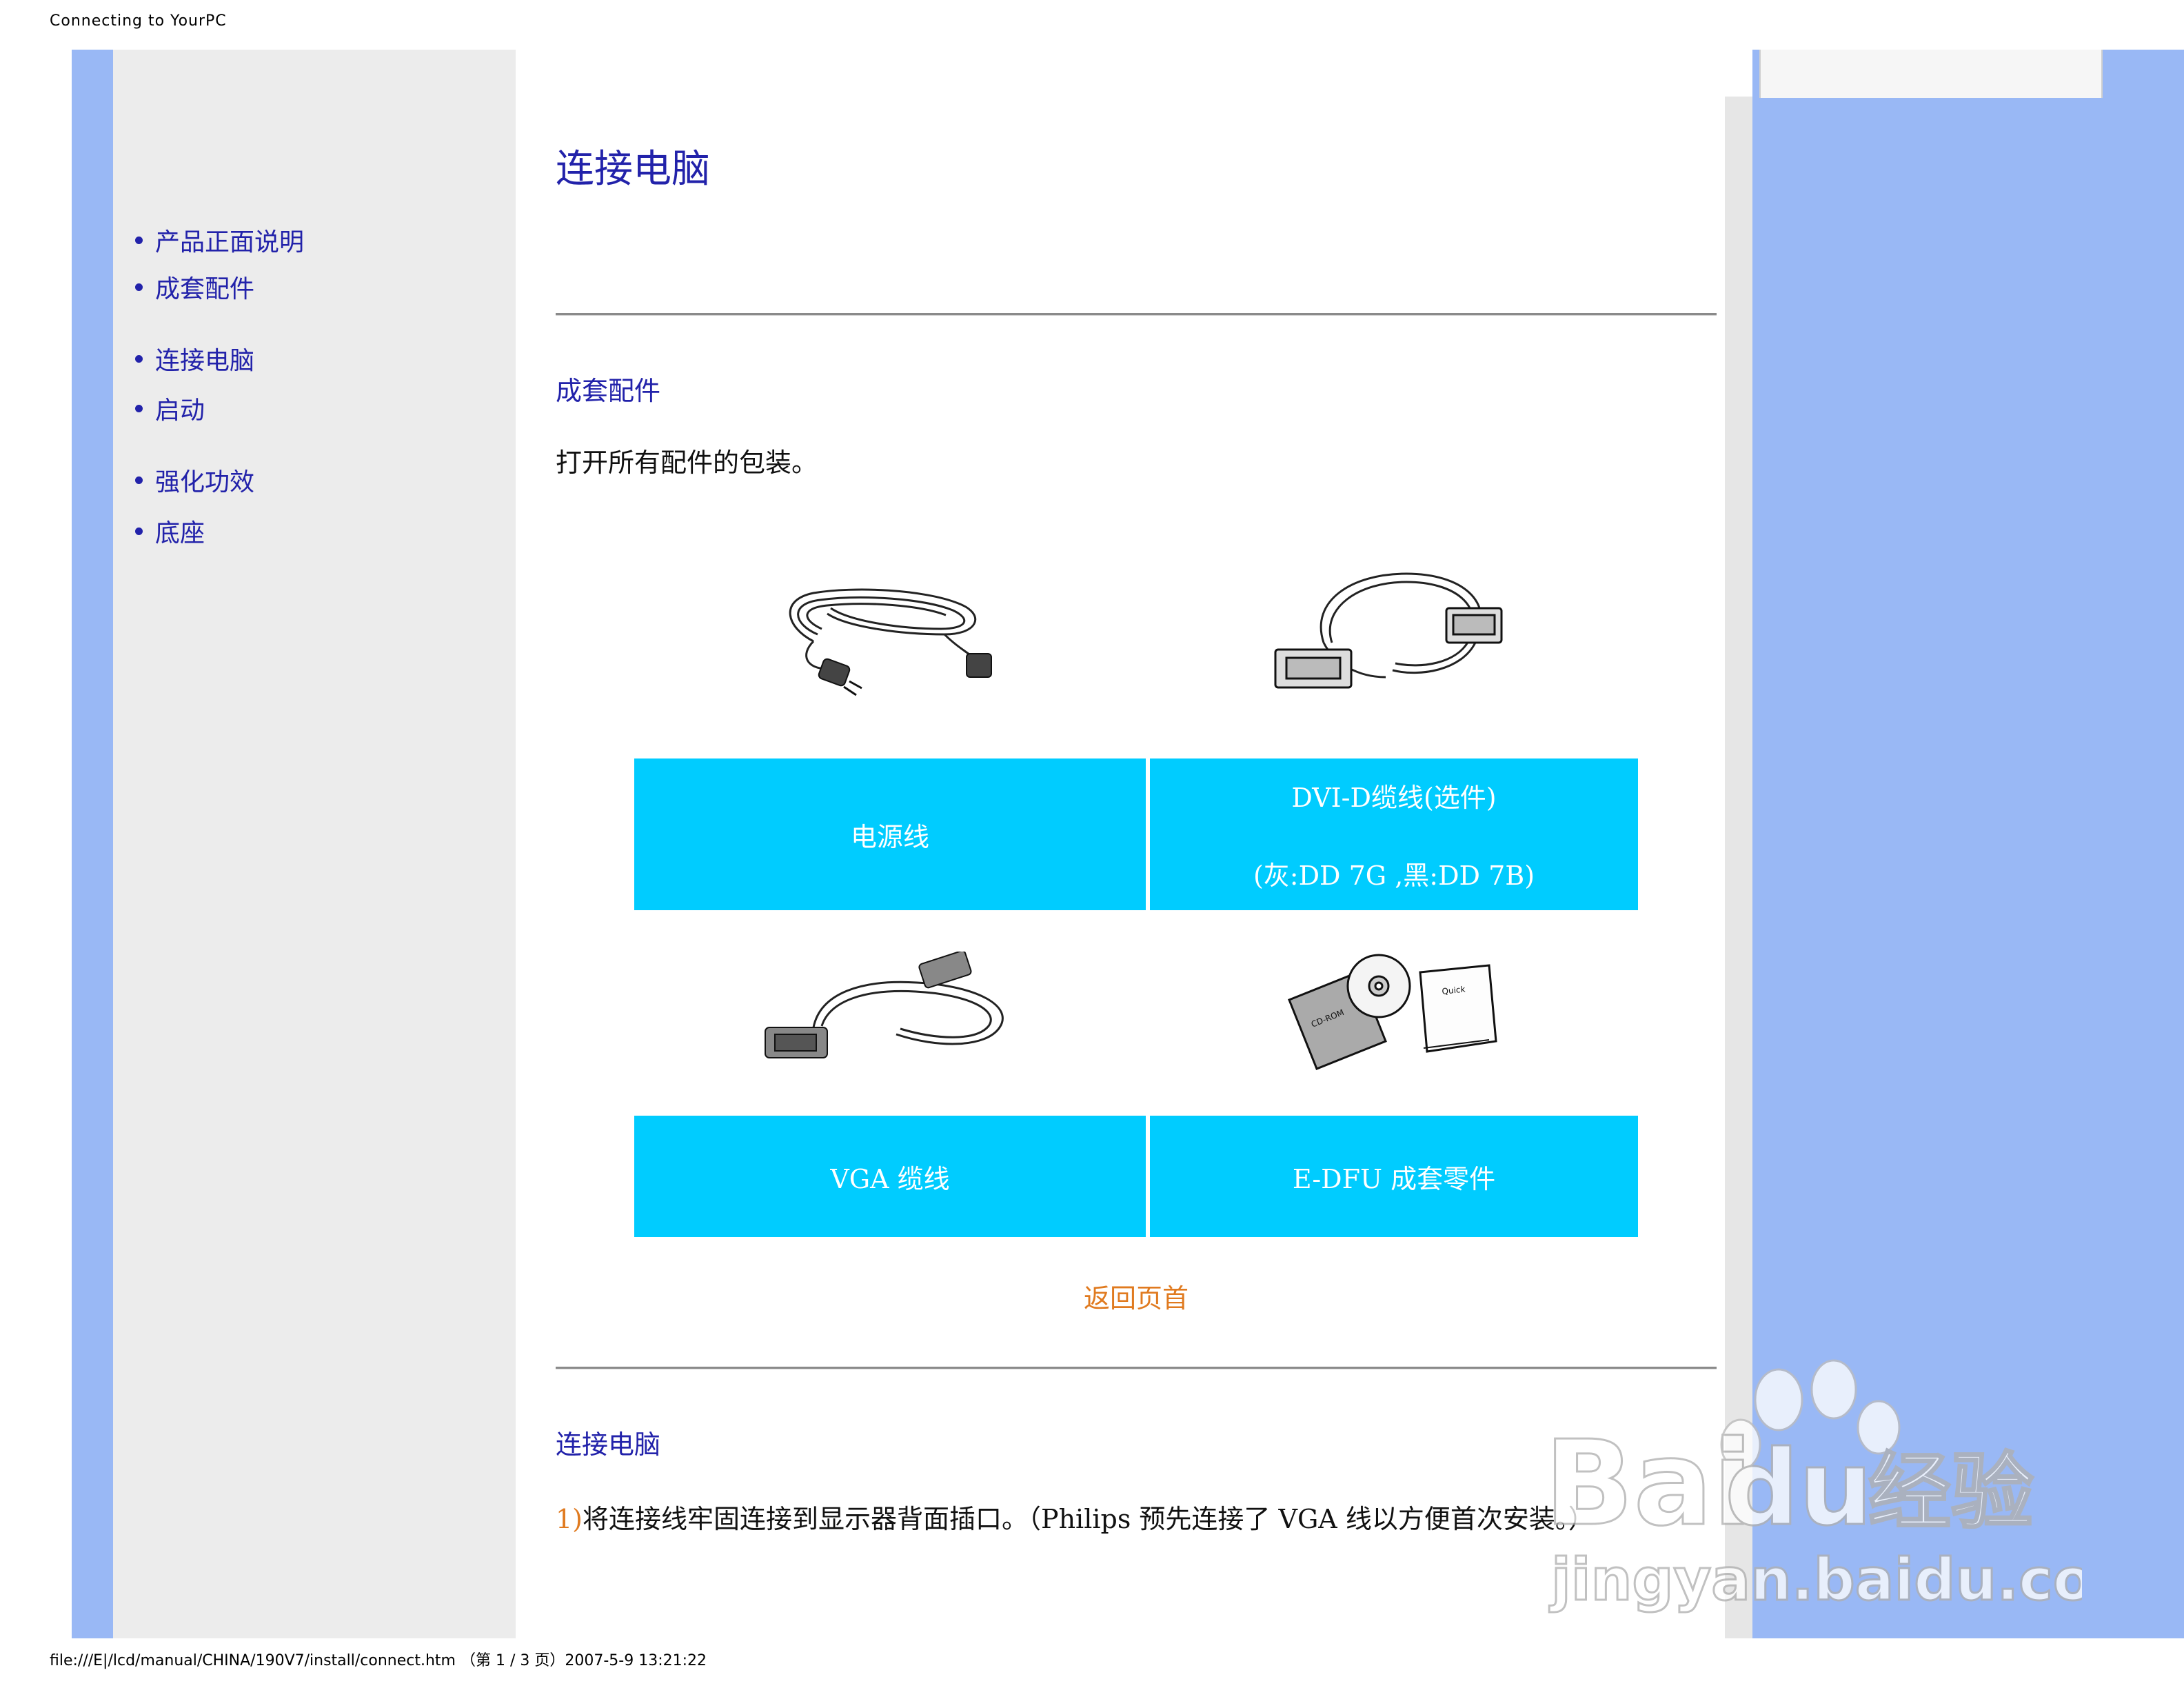 The width and height of the screenshot is (2184, 1688). I want to click on accessory-label: DVI-D缆线(选件), so click(1394, 798).